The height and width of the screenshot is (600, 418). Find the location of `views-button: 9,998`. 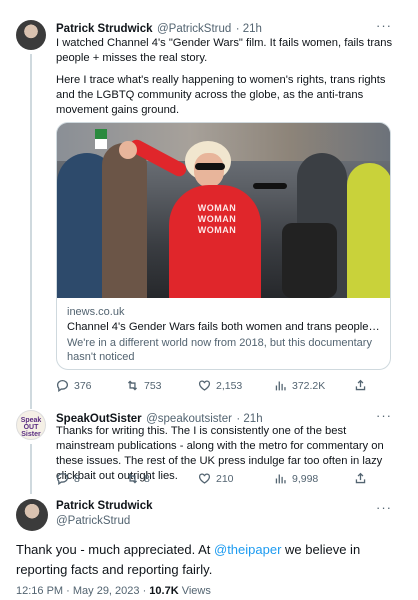

views-button: 9,998 is located at coordinates (314, 478).